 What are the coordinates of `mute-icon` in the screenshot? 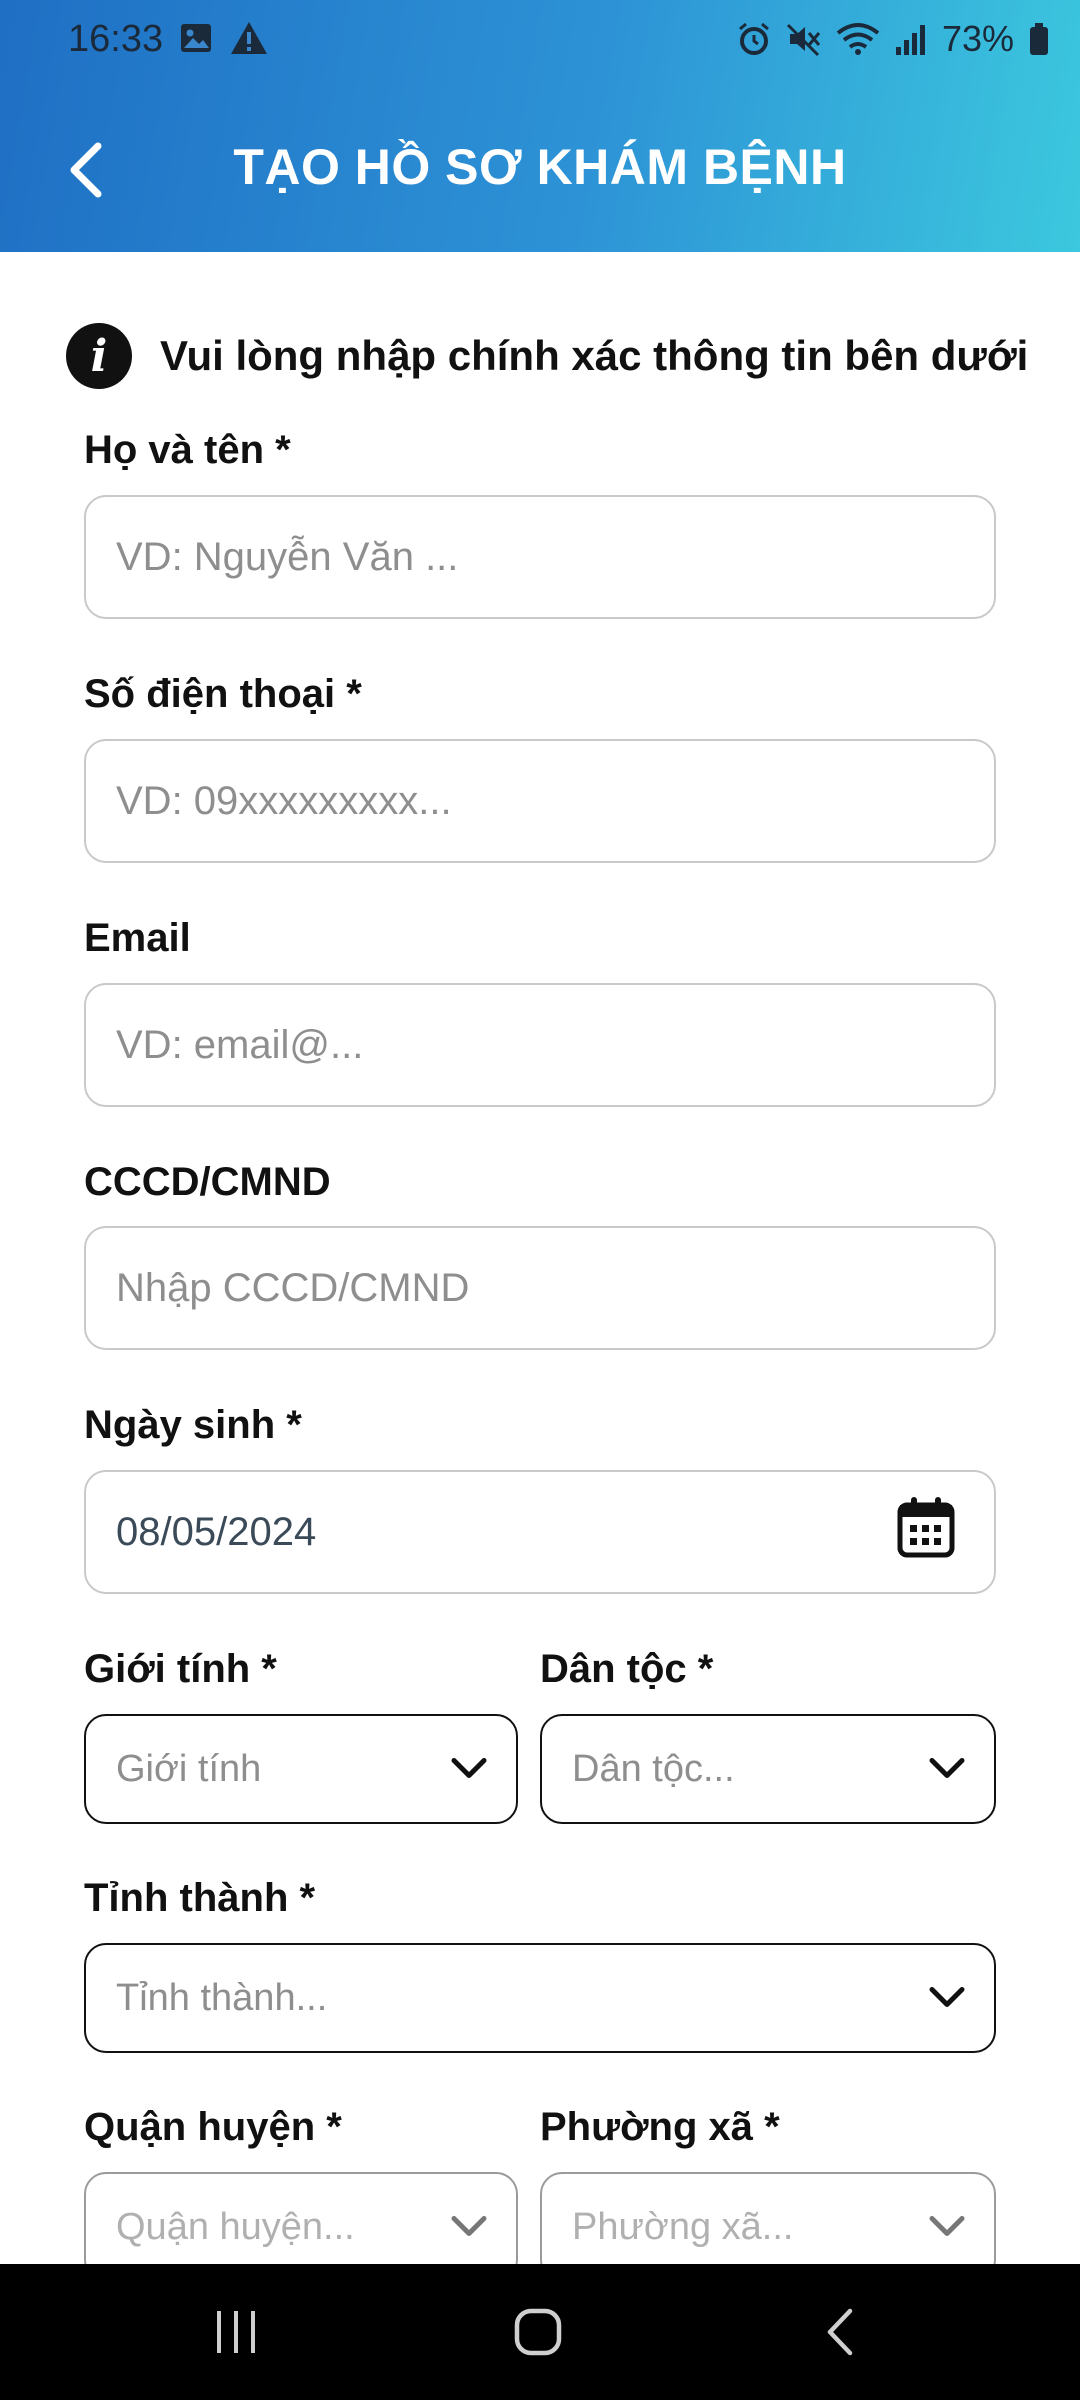 It's located at (804, 39).